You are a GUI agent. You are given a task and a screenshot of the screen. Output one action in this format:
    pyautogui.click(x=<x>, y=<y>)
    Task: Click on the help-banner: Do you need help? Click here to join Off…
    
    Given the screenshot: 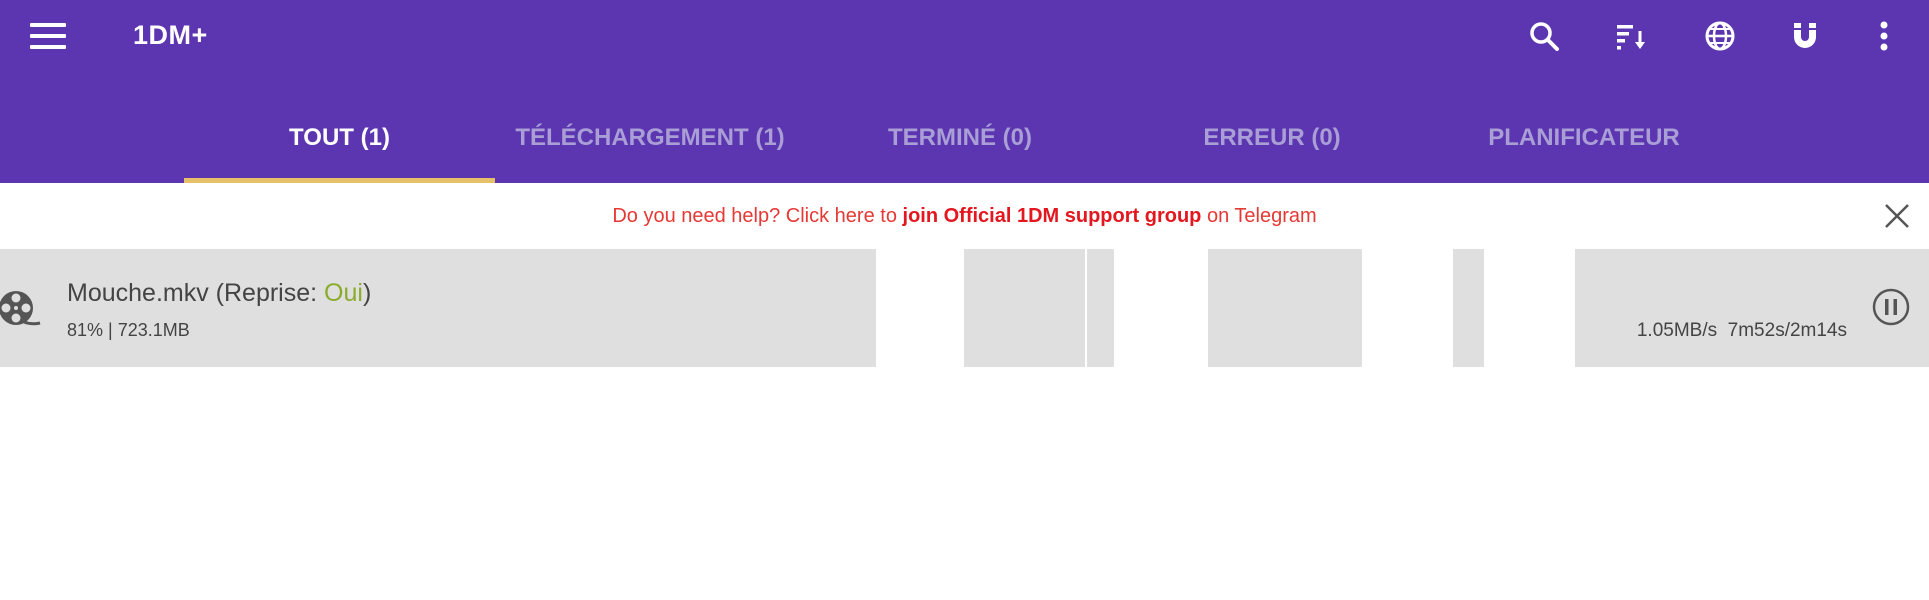 What is the action you would take?
    pyautogui.click(x=964, y=216)
    